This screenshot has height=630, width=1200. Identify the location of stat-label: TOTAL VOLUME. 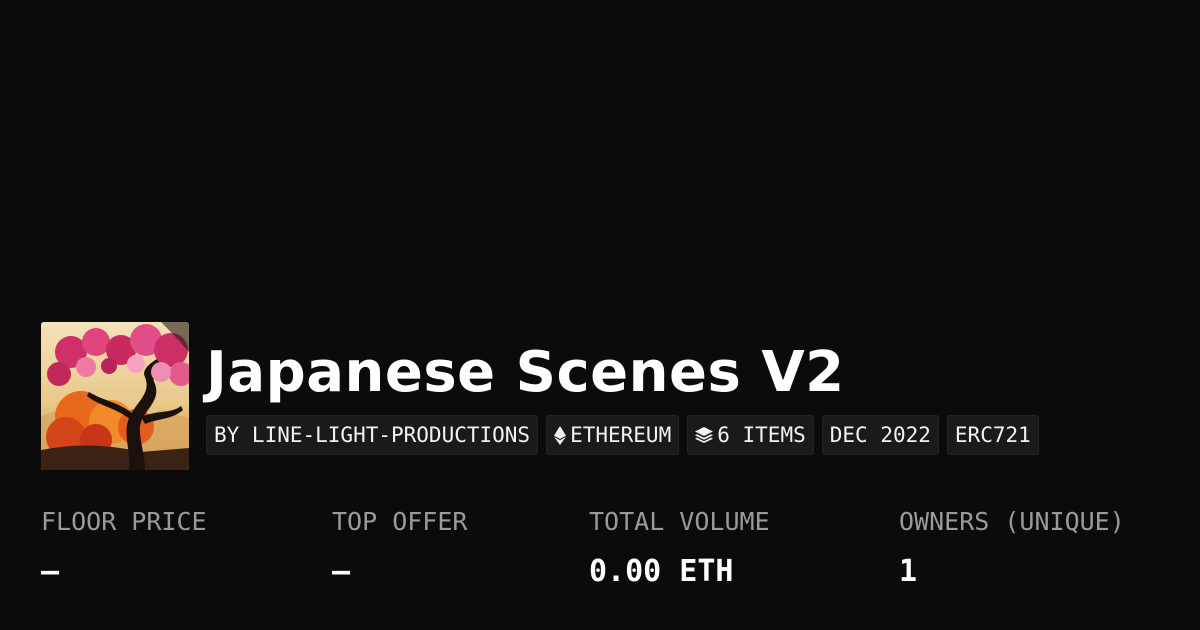
(679, 521).